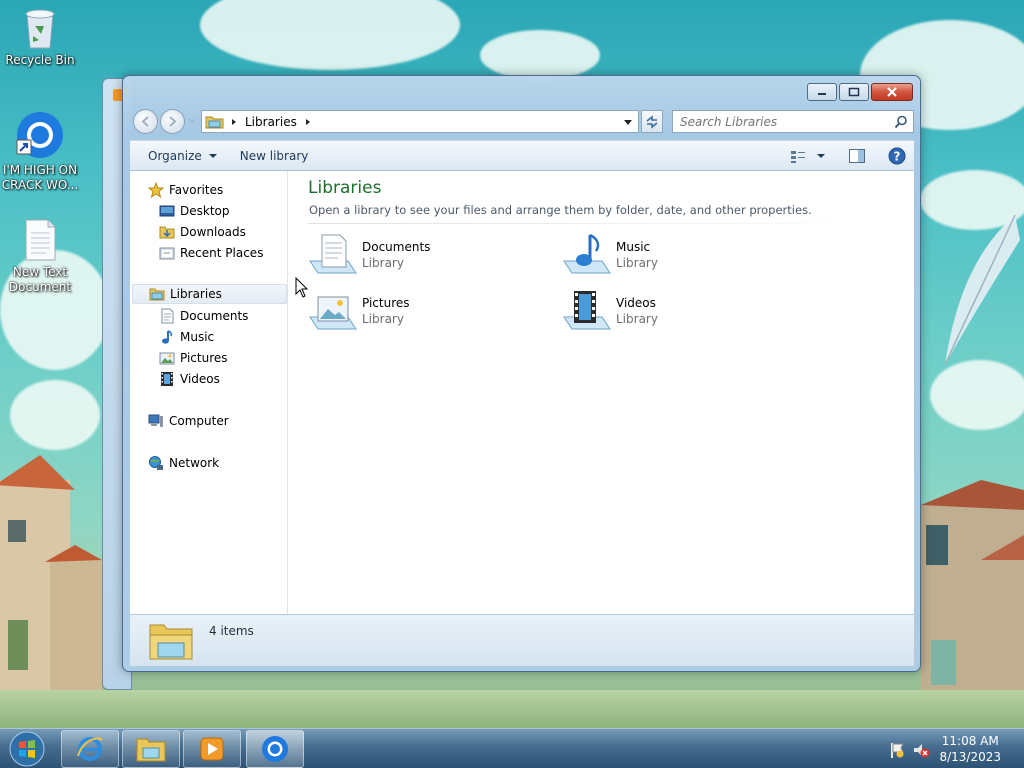  I want to click on desktop-icon-recycle-bin: Recycle Bin, so click(40, 37).